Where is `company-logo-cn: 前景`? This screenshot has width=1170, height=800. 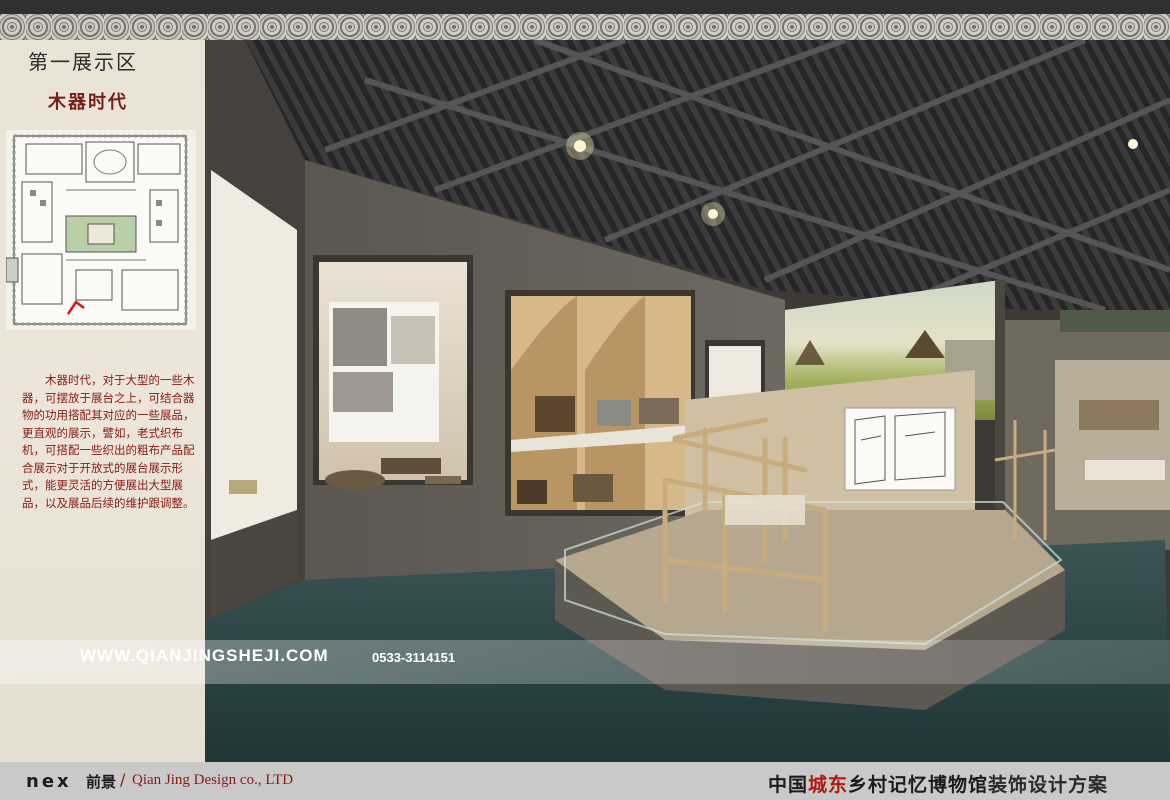 company-logo-cn: 前景 is located at coordinates (101, 782).